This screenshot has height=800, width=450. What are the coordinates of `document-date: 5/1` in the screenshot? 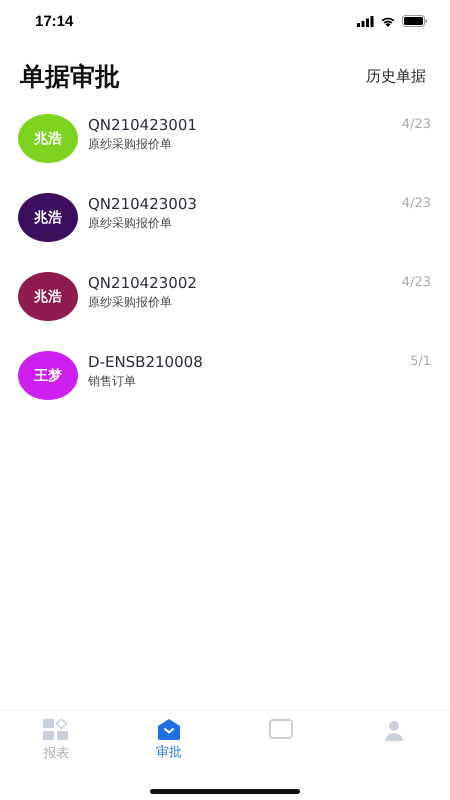 It's located at (420, 361).